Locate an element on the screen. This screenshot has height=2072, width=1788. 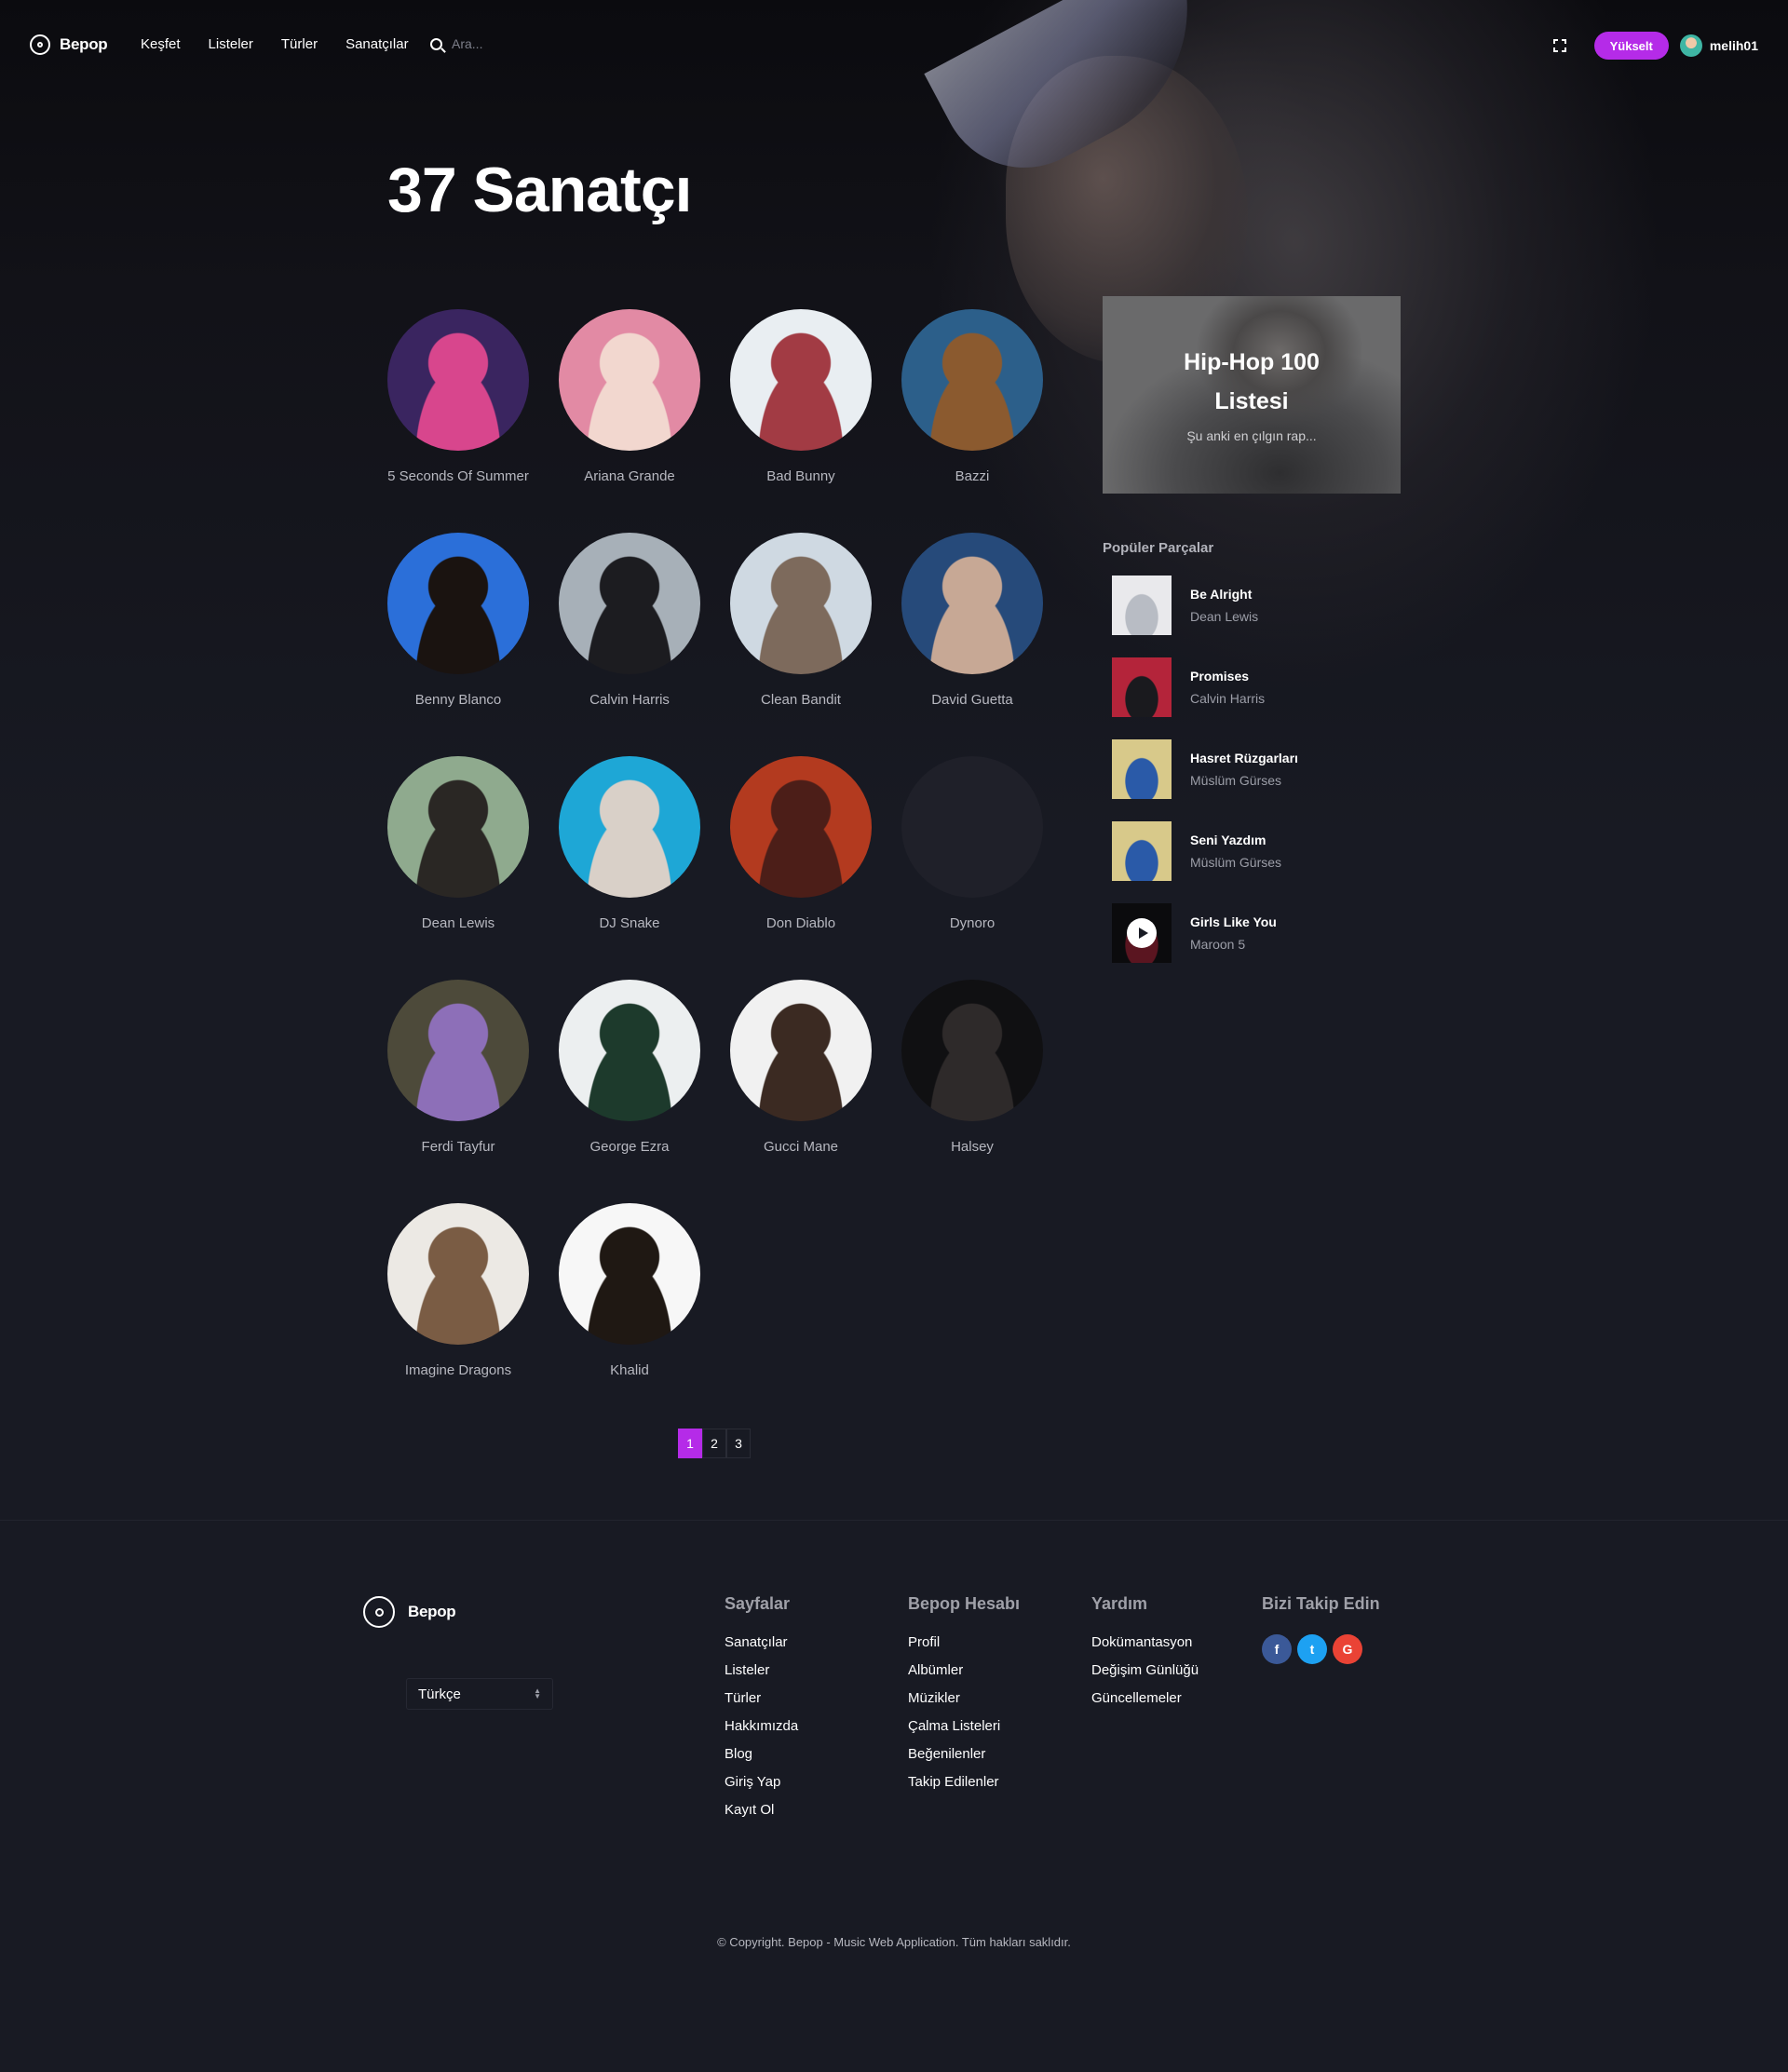
artist-card: George Ezra is located at coordinates (630, 1067).